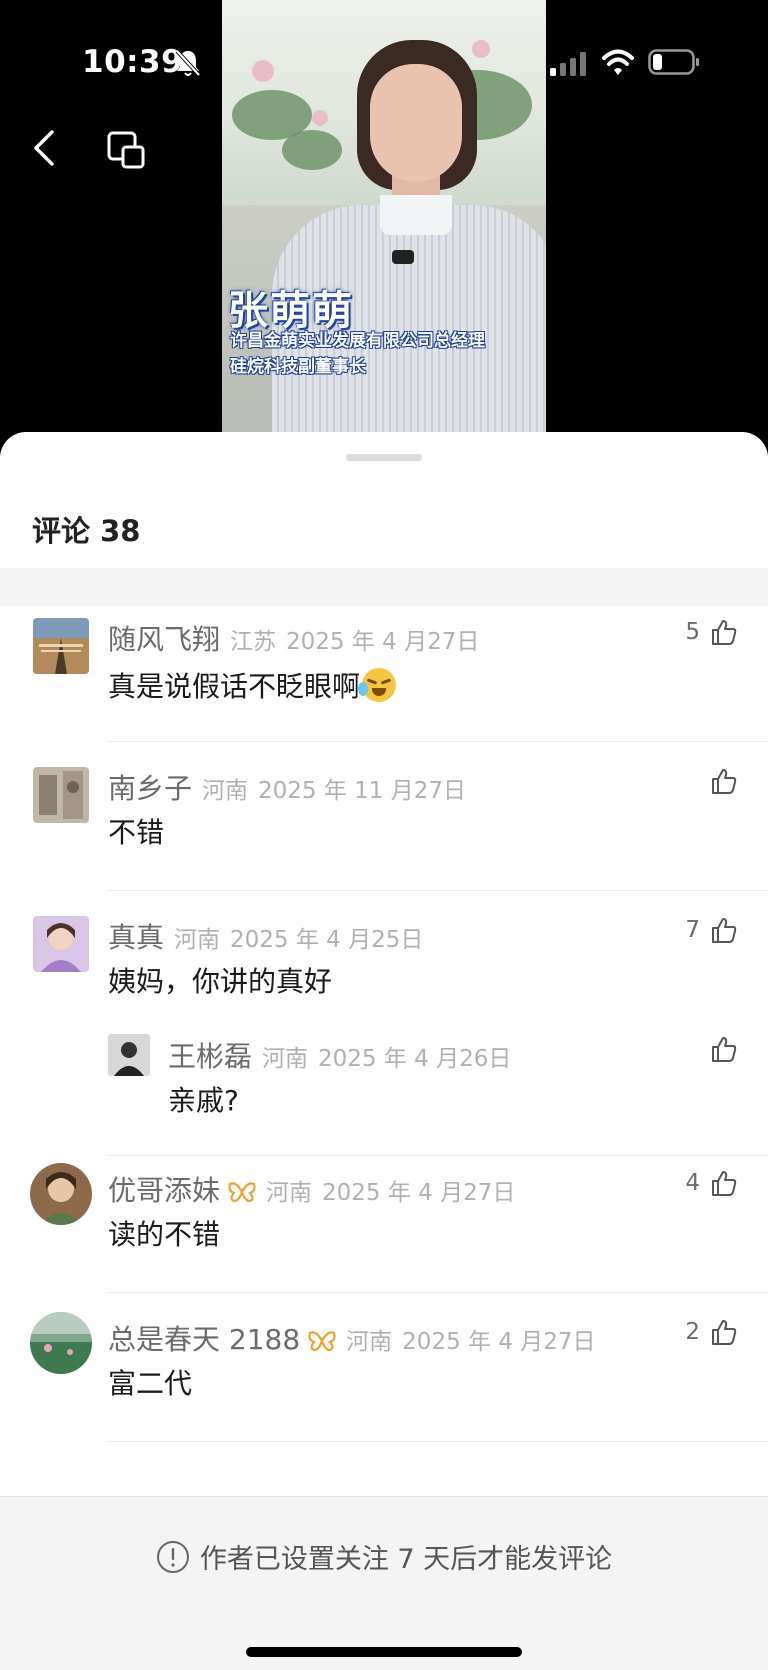 The width and height of the screenshot is (768, 1670). Describe the element at coordinates (150, 787) in the screenshot. I see `comment-username: 南乡子` at that location.